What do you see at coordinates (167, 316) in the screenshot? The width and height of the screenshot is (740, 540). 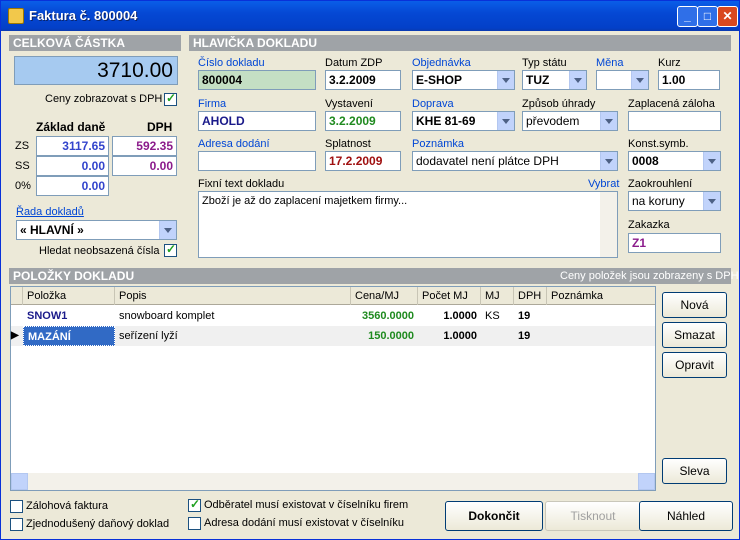 I see `cell-popis: snowboard komplet` at bounding box center [167, 316].